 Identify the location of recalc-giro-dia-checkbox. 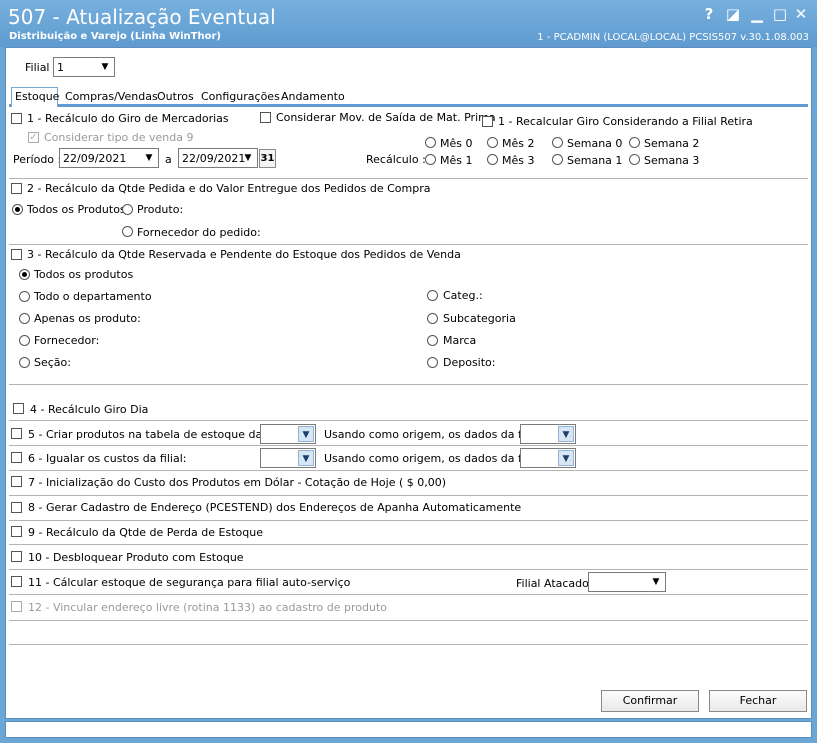
(18, 408).